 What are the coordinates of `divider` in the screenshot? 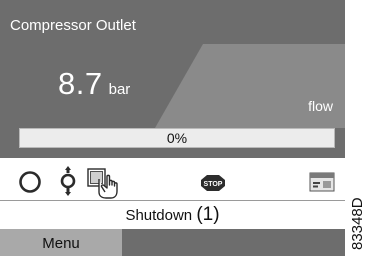 It's located at (172, 200).